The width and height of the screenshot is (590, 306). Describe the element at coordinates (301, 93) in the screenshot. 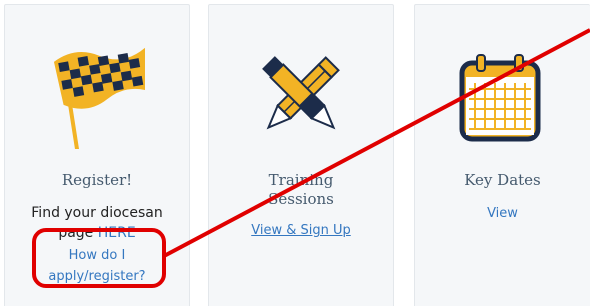

I see `crossed-pencils-icon` at that location.